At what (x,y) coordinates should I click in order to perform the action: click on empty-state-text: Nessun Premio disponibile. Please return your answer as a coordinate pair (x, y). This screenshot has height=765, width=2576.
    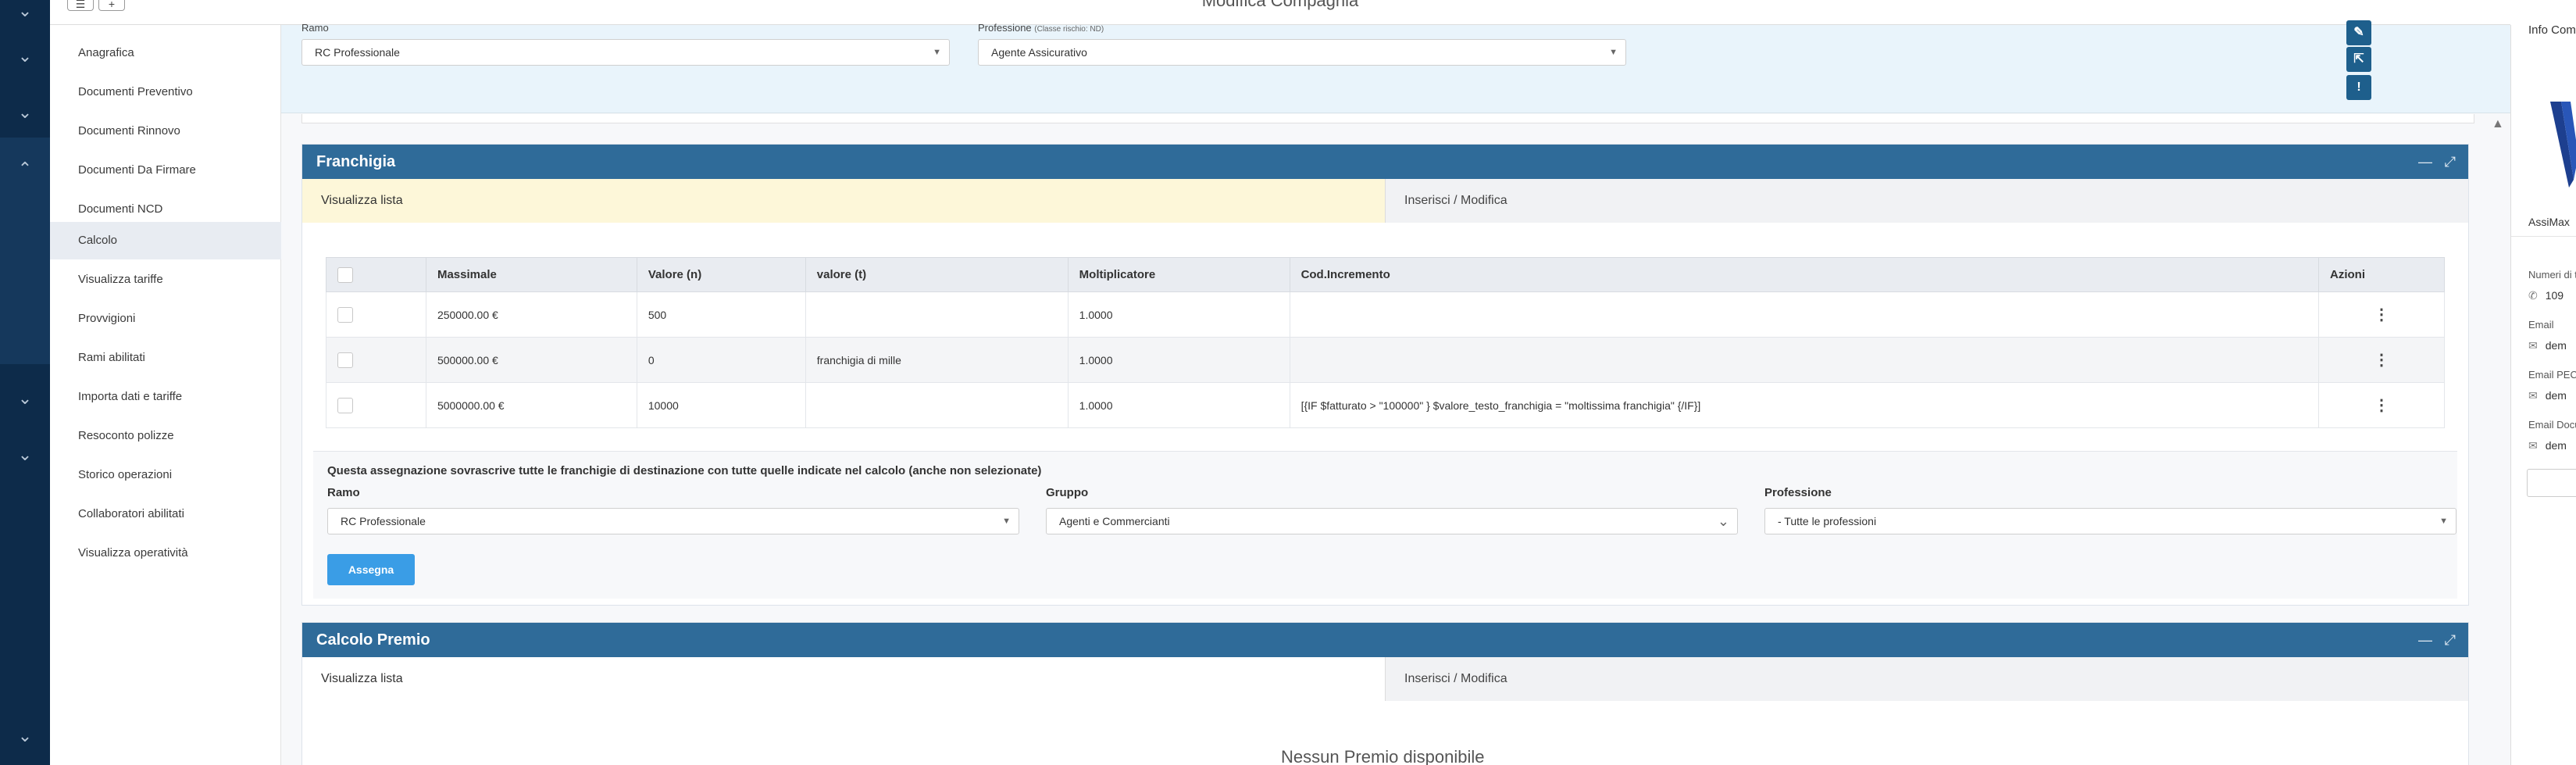
    Looking at the image, I should click on (1383, 756).